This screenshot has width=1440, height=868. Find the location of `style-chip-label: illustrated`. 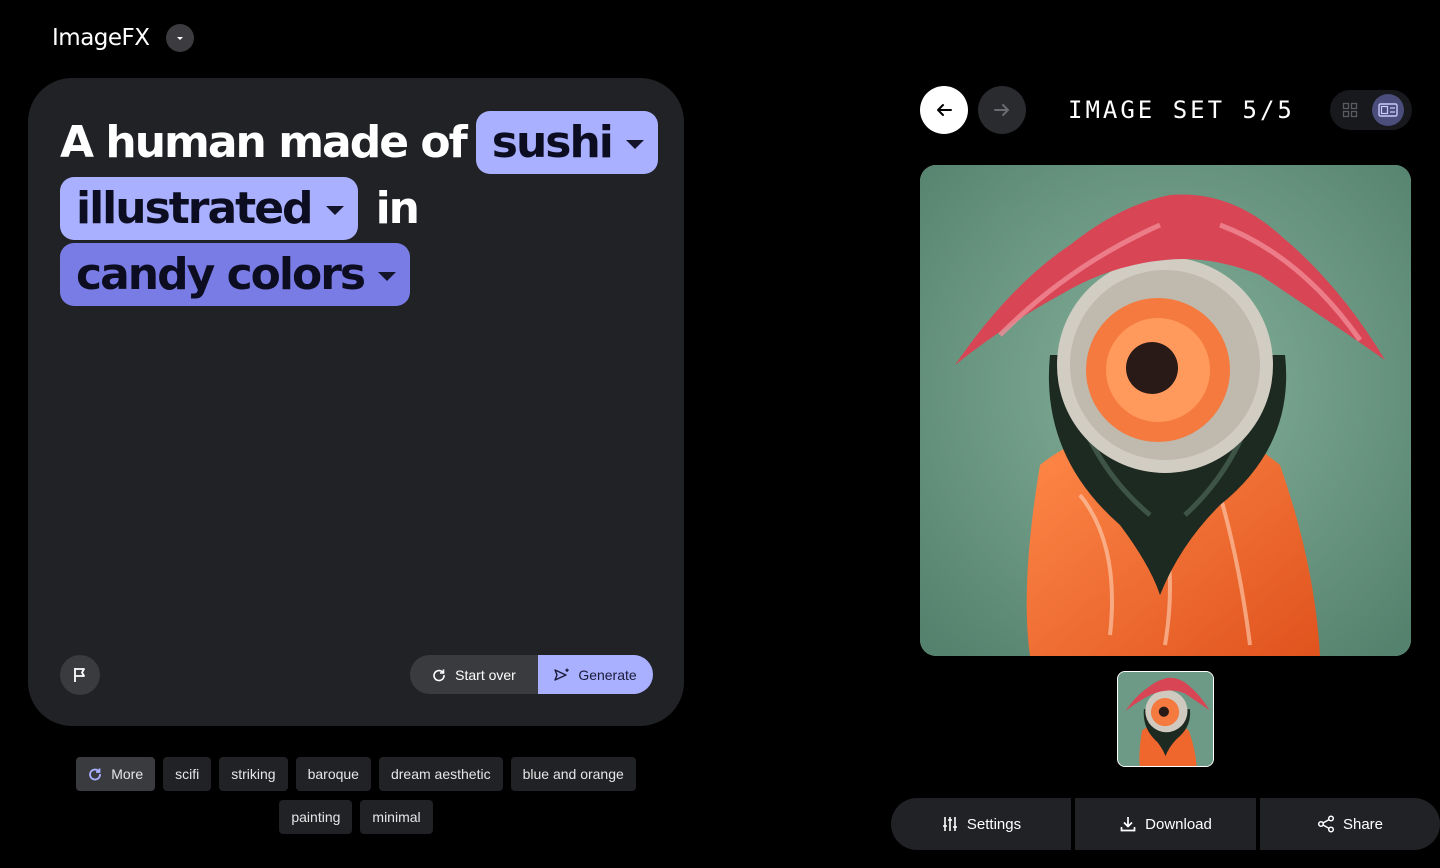

style-chip-label: illustrated is located at coordinates (195, 208).